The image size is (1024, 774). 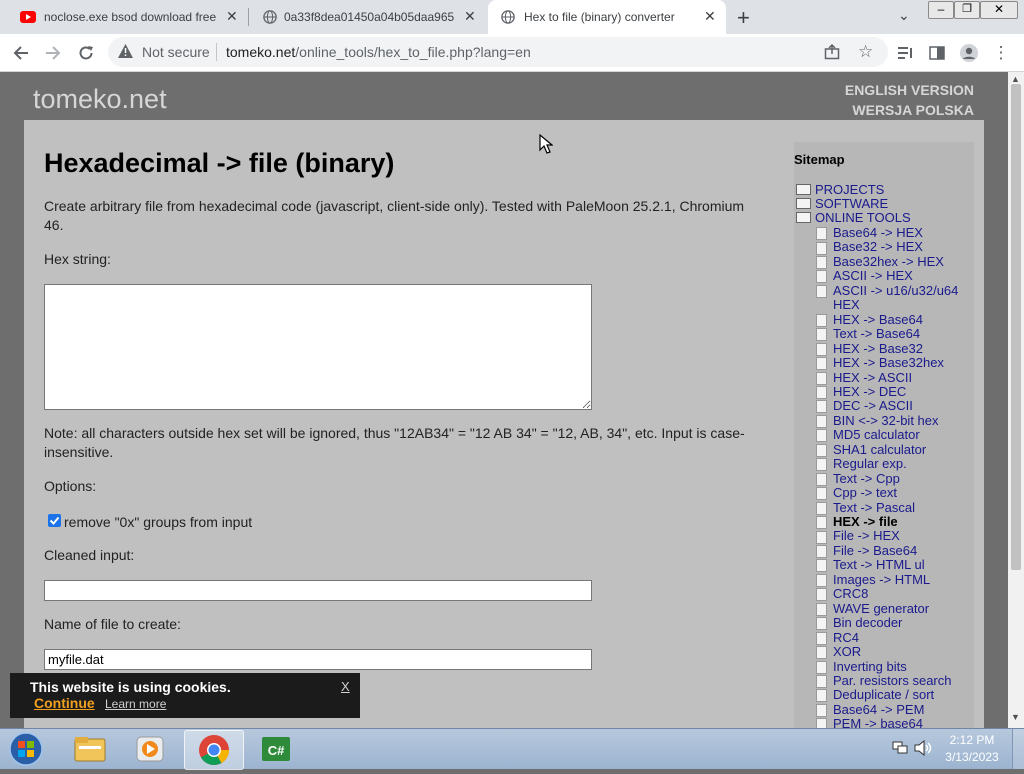 I want to click on sitemap-item: Regular exp., so click(x=861, y=464).